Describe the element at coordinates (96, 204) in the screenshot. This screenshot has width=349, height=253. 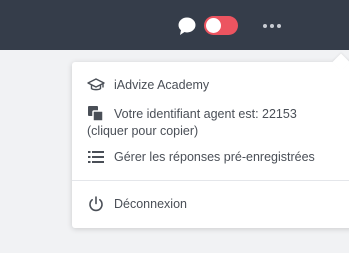
I see `power-icon` at that location.